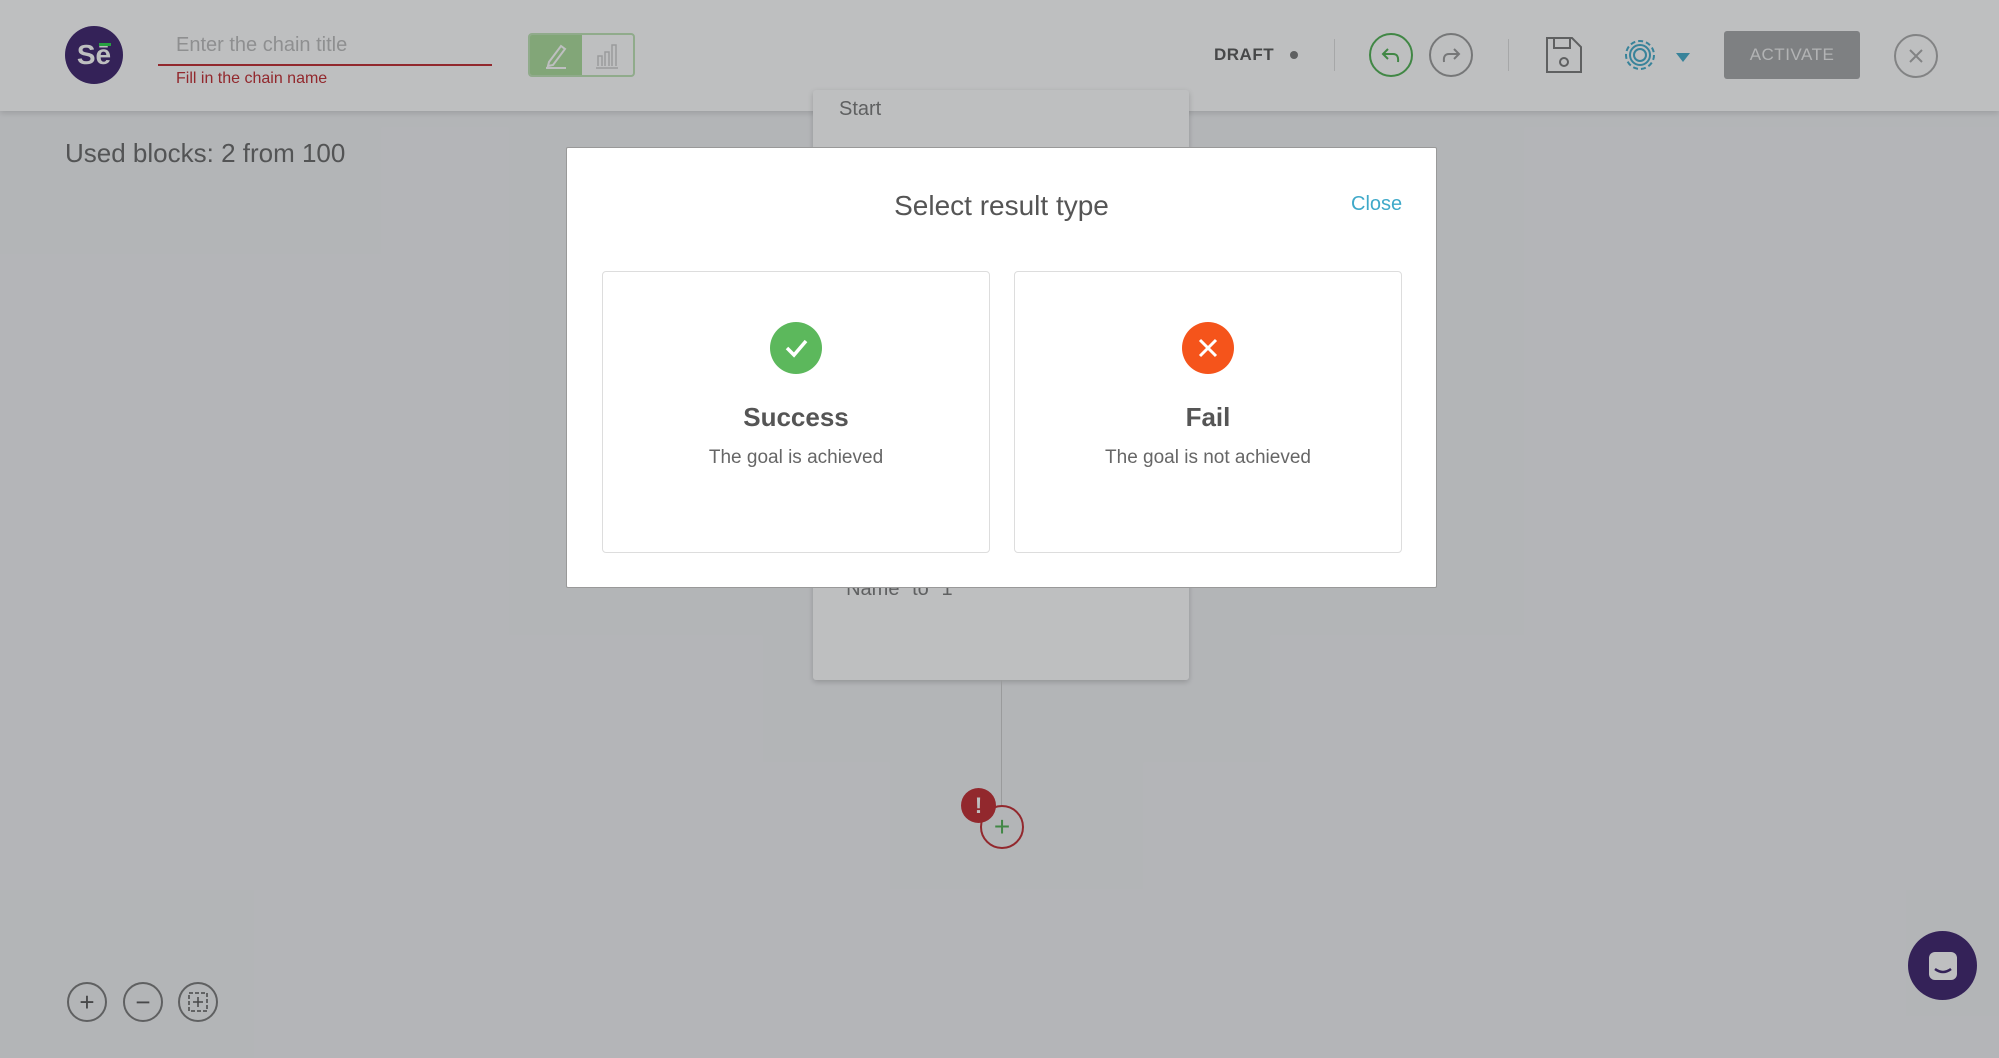 Image resolution: width=1999 pixels, height=1058 pixels. I want to click on success-option: Success The goal is achieved, so click(796, 412).